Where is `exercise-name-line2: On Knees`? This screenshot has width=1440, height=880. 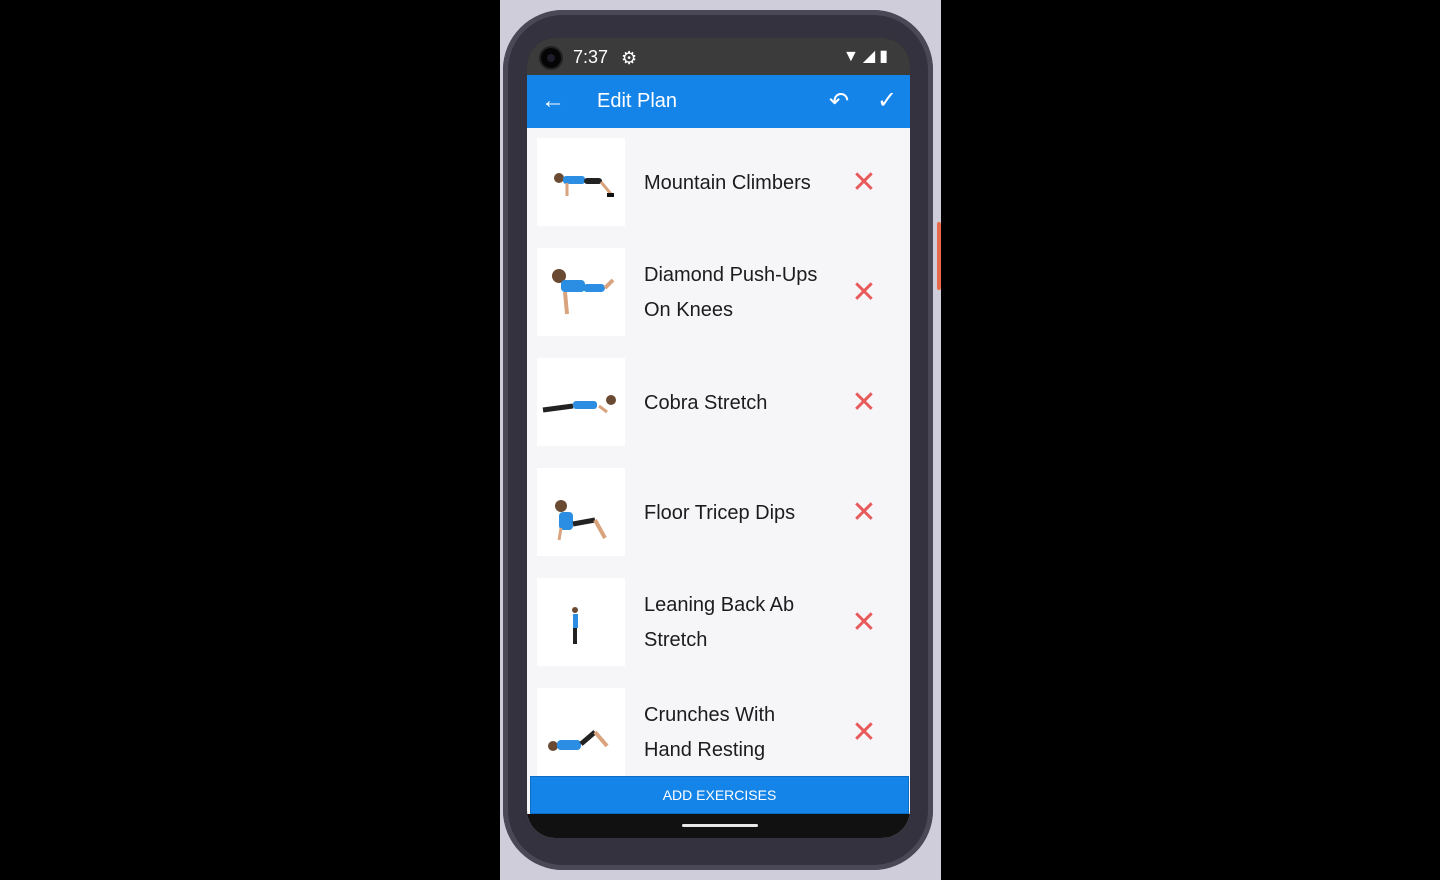 exercise-name-line2: On Knees is located at coordinates (688, 310).